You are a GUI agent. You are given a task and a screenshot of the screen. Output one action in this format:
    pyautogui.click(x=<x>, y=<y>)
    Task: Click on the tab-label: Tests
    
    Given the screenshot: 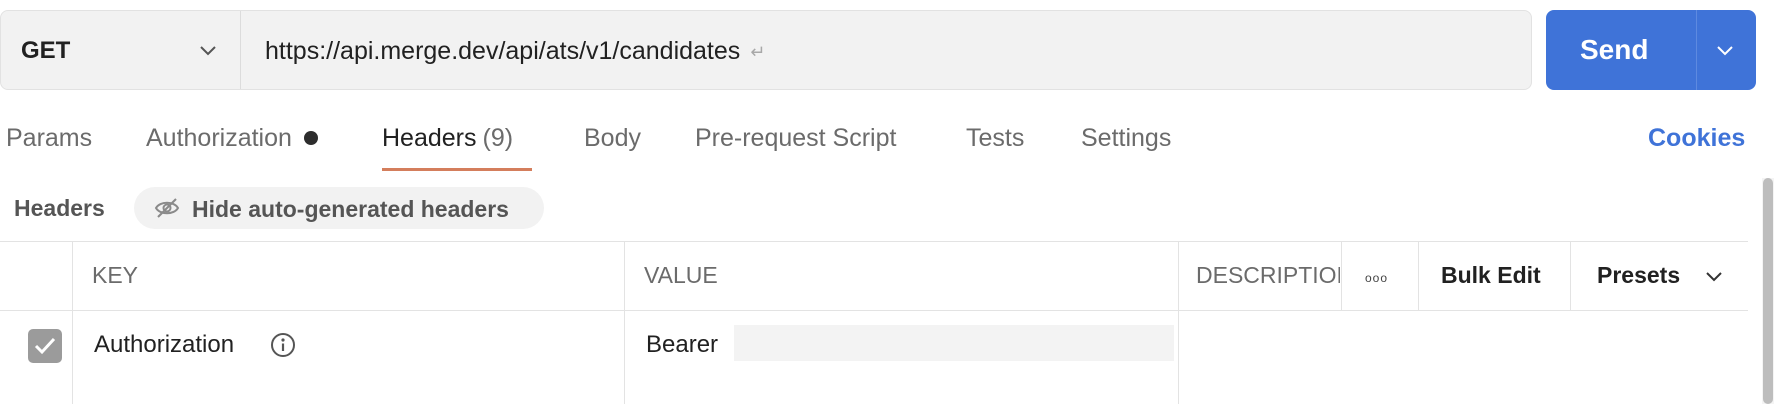 What is the action you would take?
    pyautogui.click(x=995, y=138)
    